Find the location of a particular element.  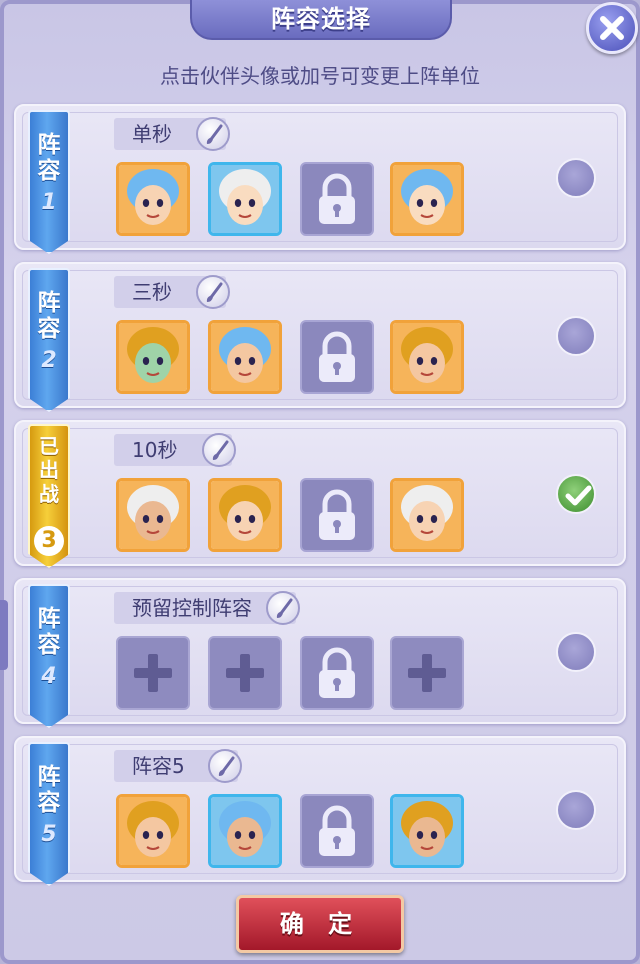

angry-strongman-portrait is located at coordinates (427, 831).